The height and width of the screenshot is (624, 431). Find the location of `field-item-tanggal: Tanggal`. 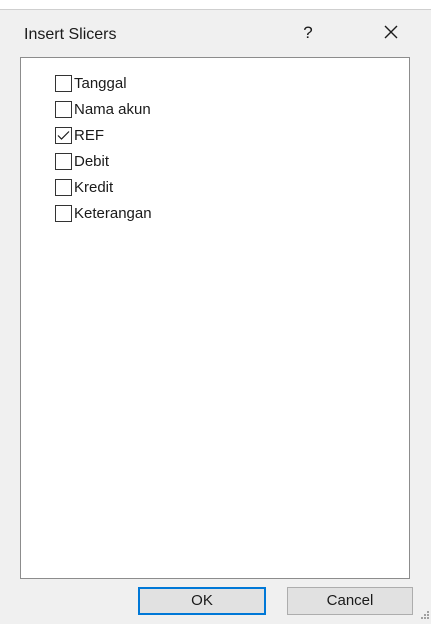

field-item-tanggal: Tanggal is located at coordinates (103, 83).